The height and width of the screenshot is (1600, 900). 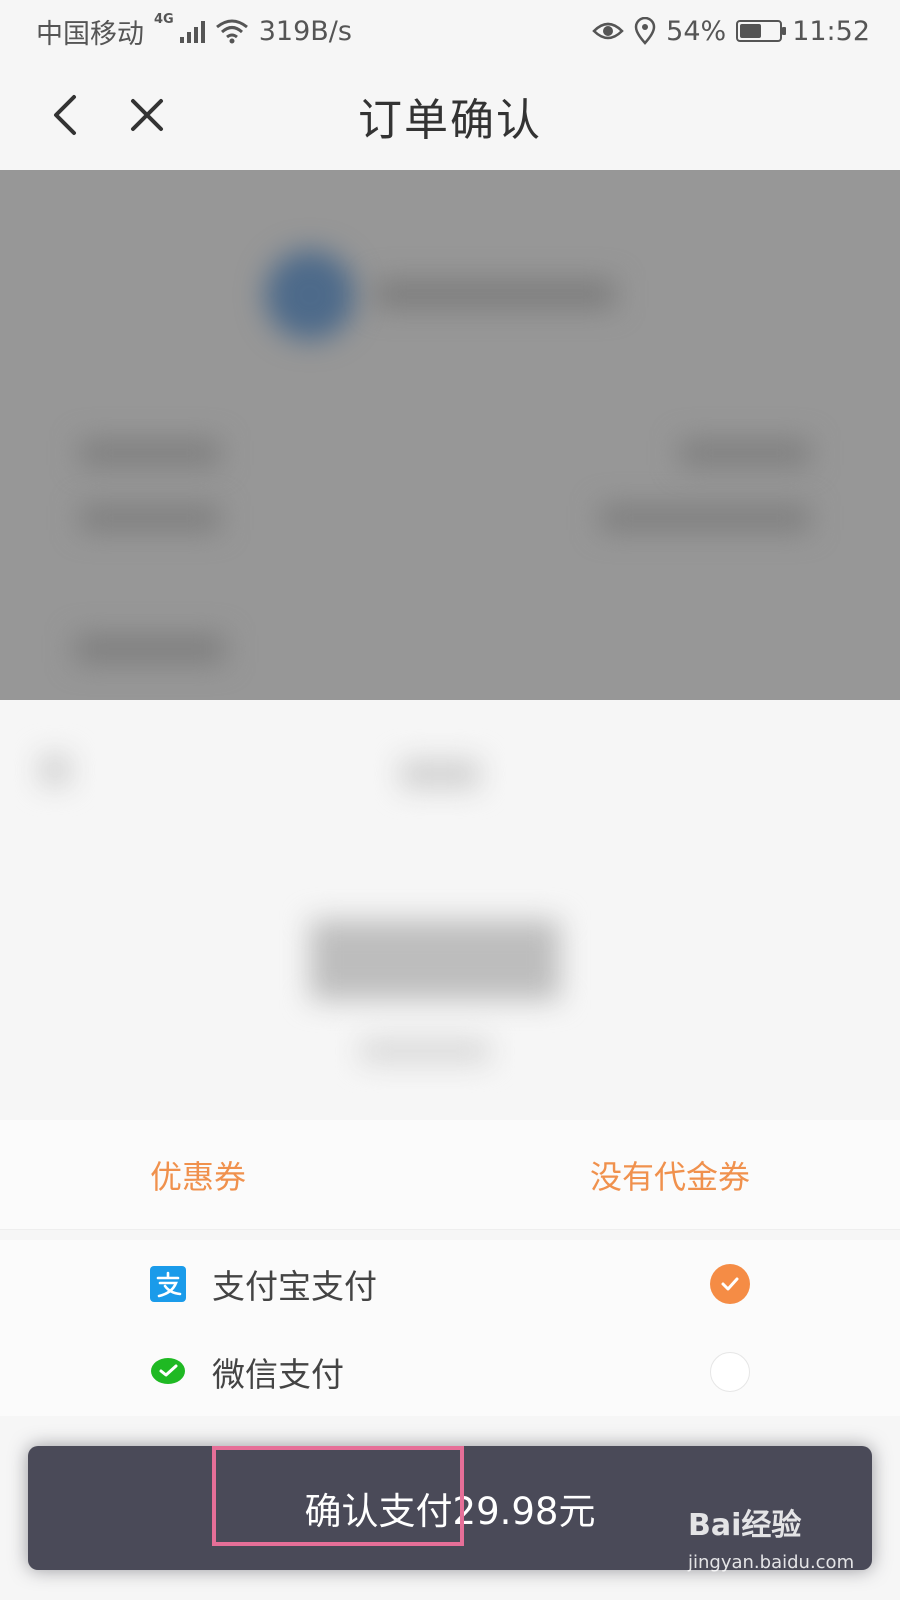 I want to click on coupon-label: 优惠券, so click(x=198, y=1176).